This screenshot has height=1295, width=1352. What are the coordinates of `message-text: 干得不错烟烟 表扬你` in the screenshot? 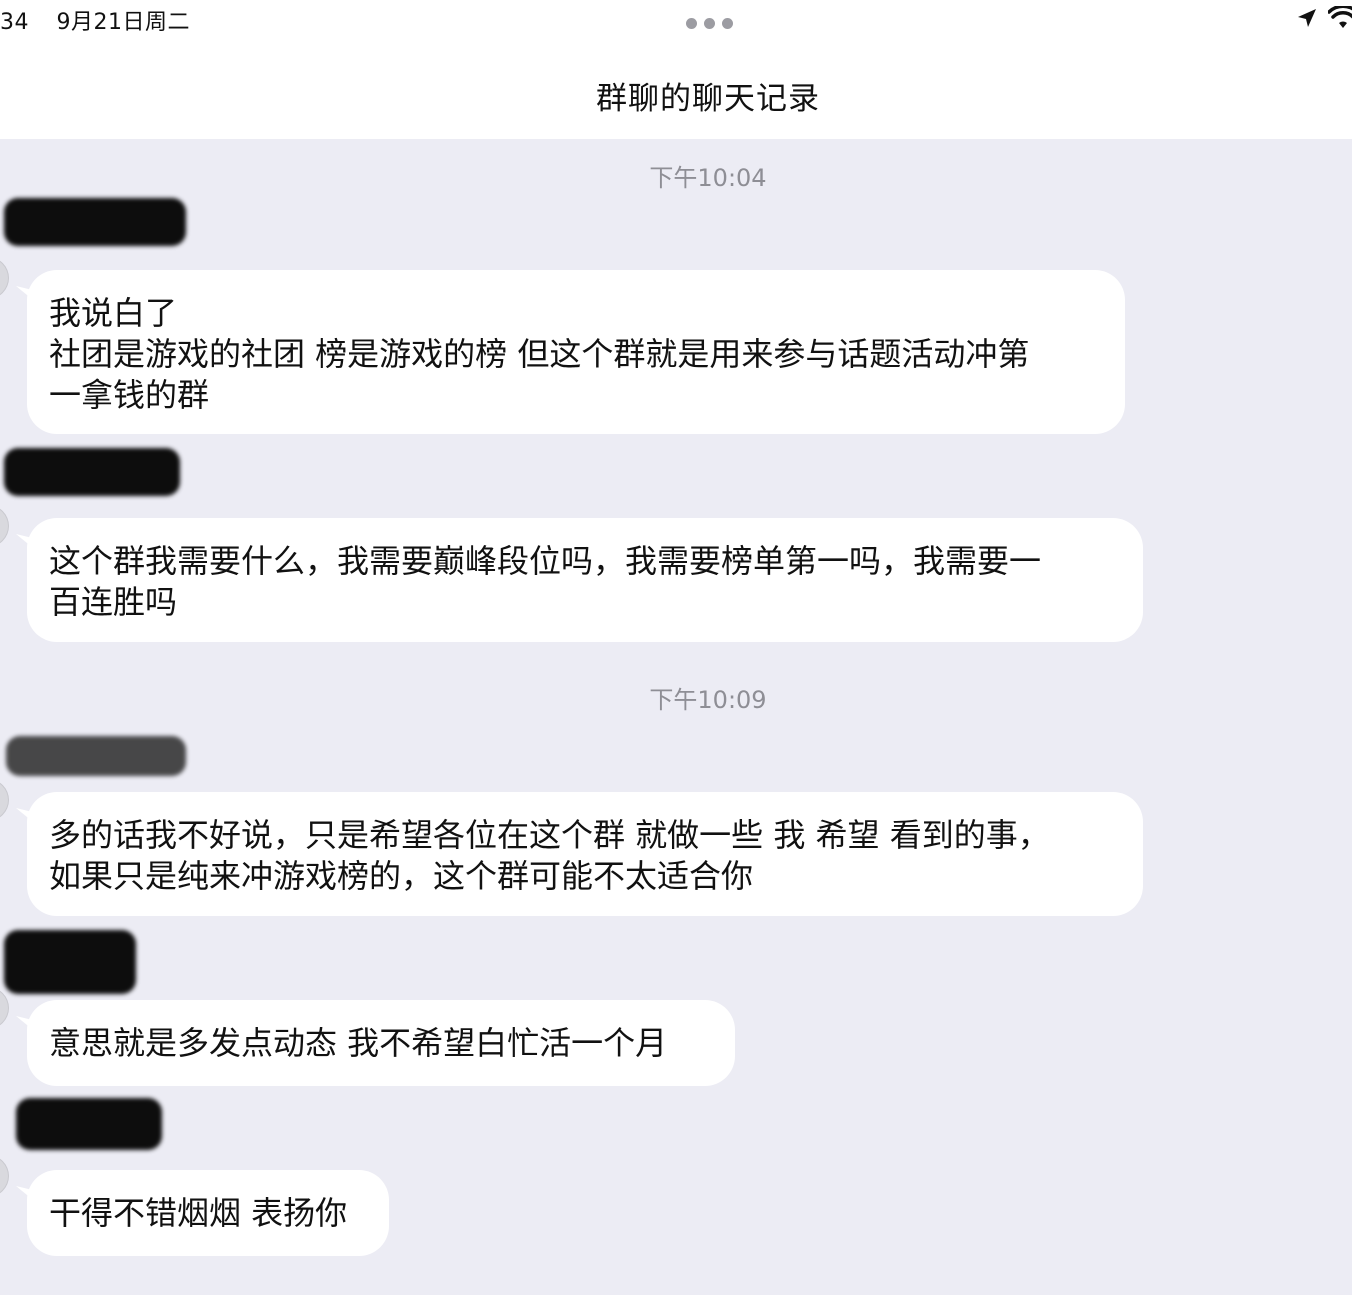 It's located at (198, 1213).